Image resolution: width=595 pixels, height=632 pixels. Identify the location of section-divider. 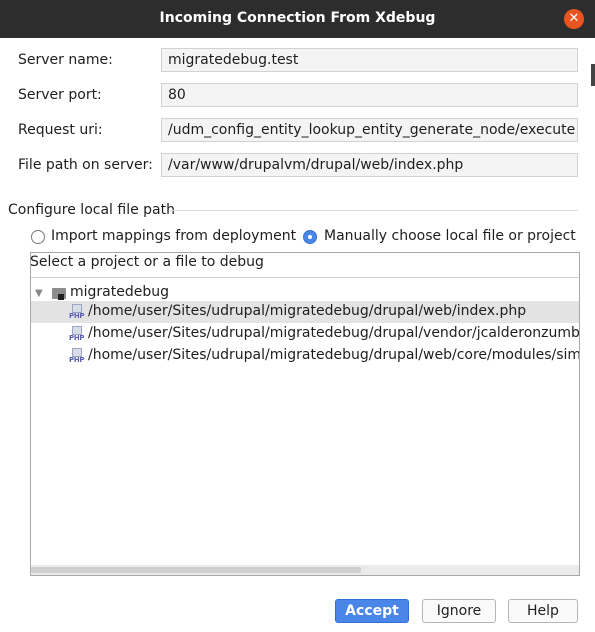
(374, 210).